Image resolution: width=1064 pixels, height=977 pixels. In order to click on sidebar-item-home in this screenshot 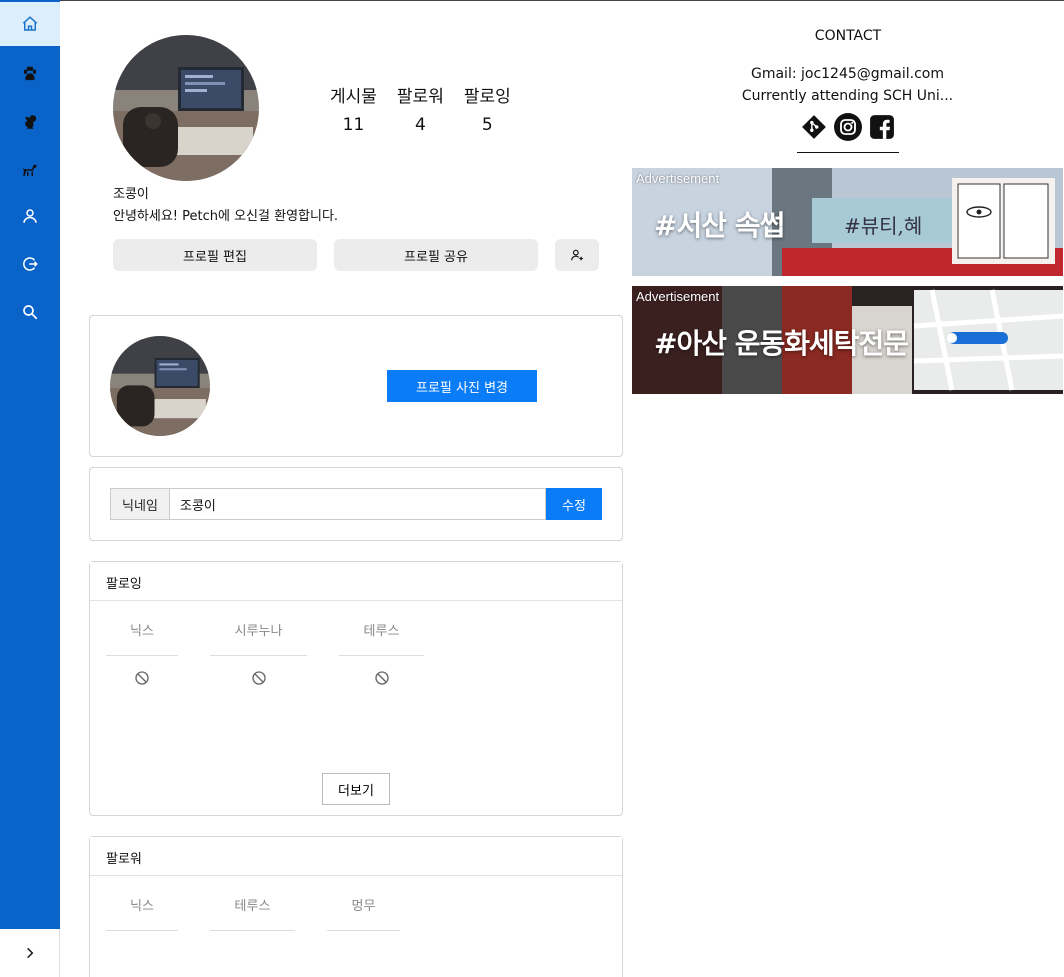, I will do `click(30, 24)`.